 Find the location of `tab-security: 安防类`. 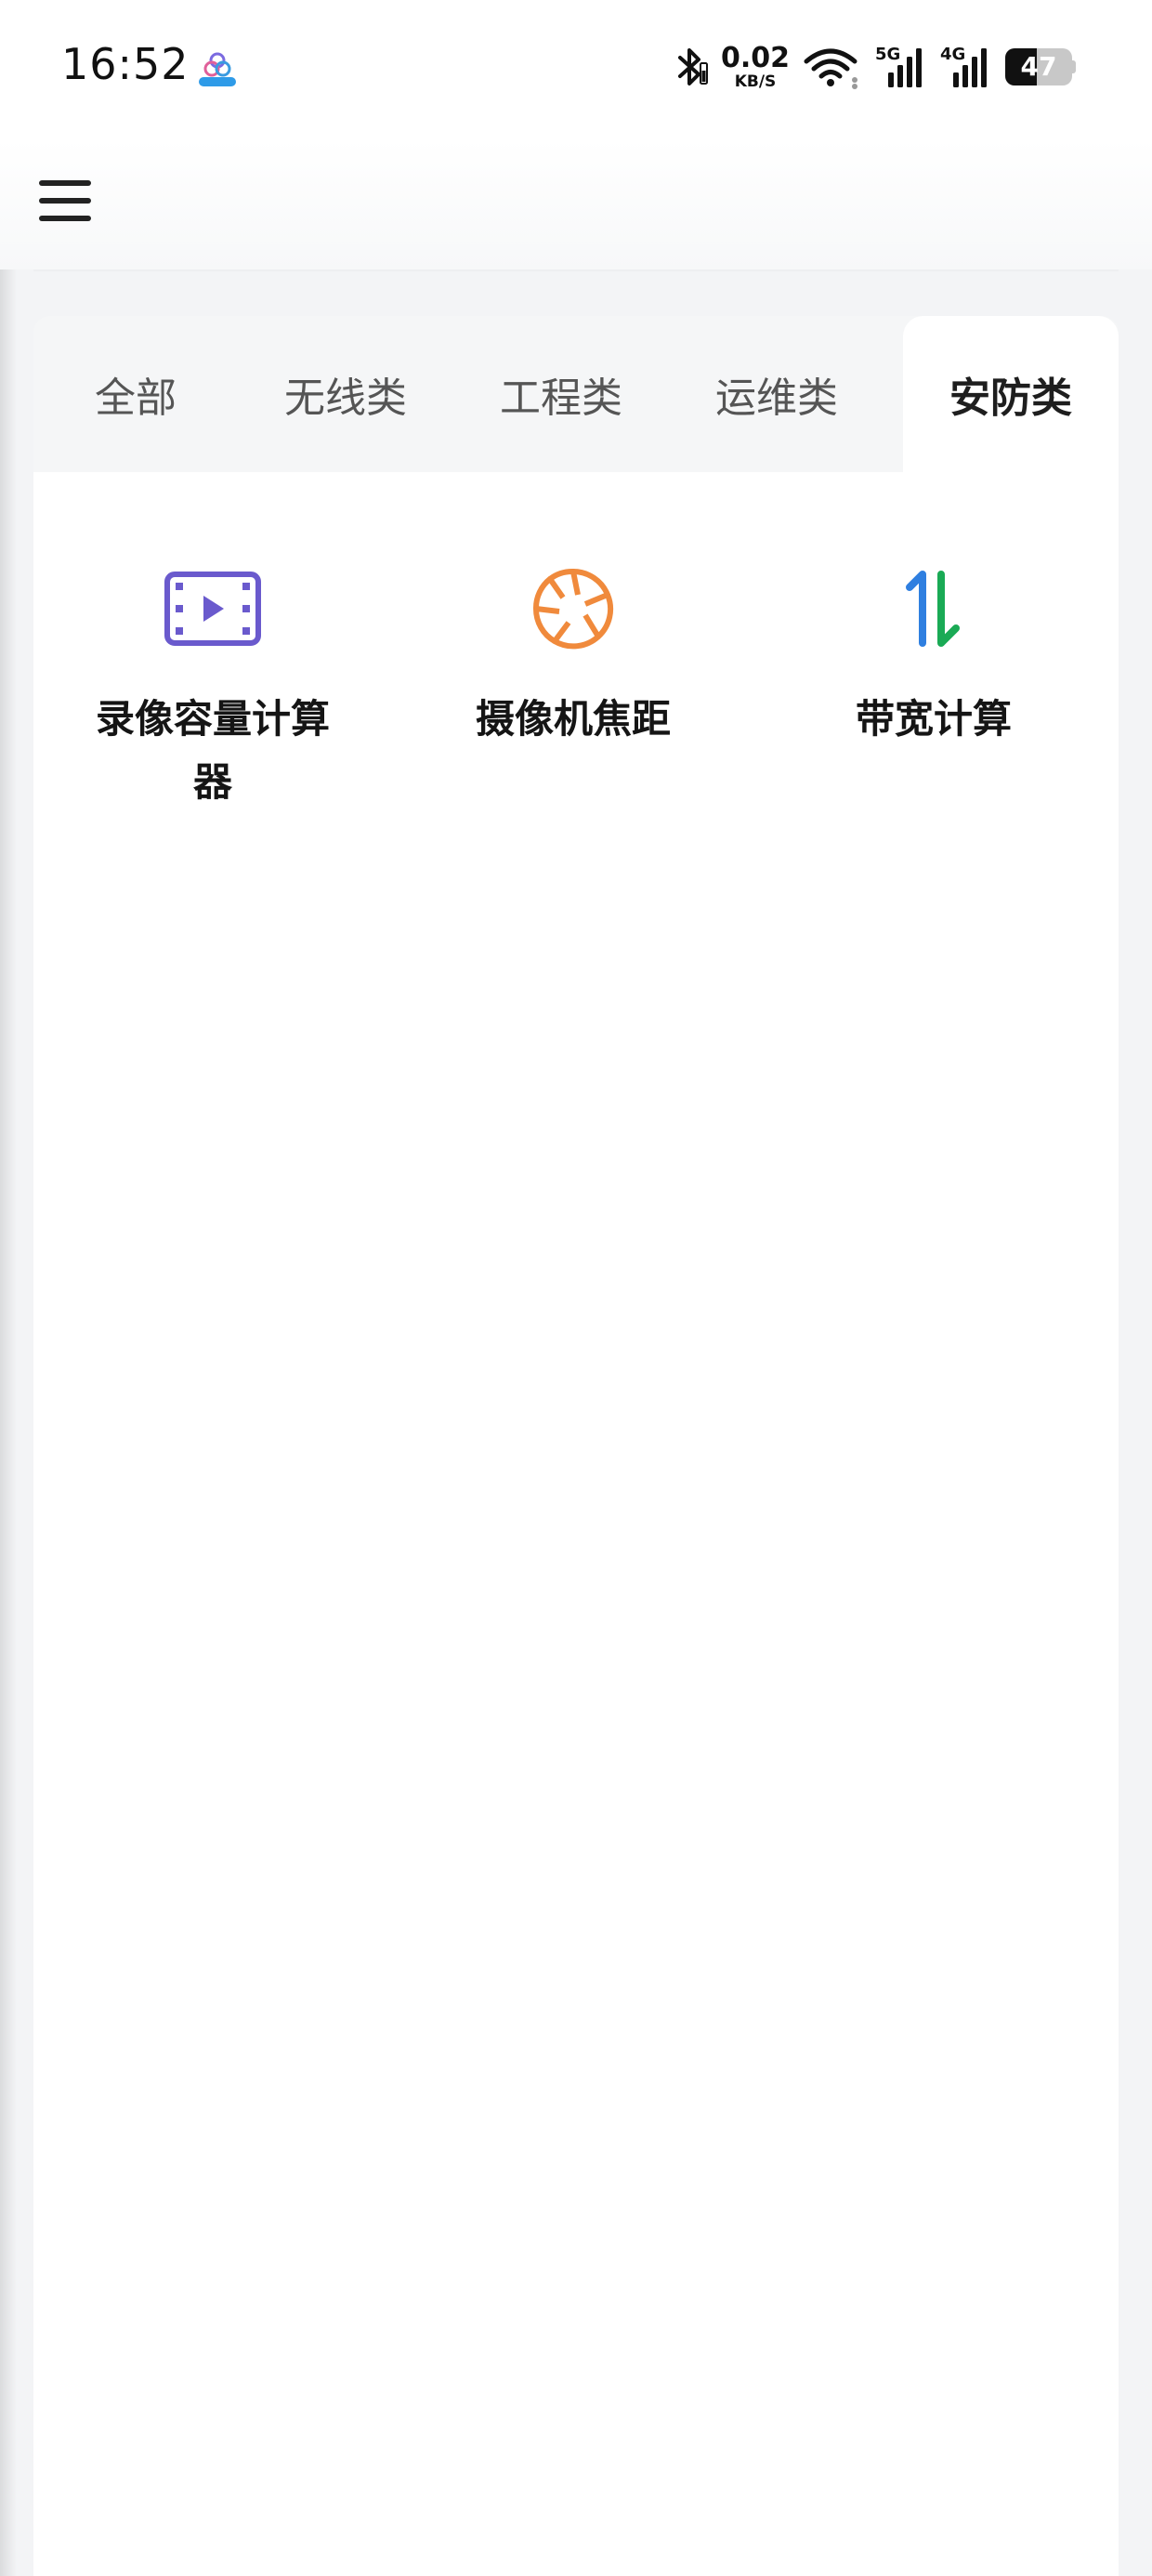

tab-security: 安防类 is located at coordinates (1011, 394).